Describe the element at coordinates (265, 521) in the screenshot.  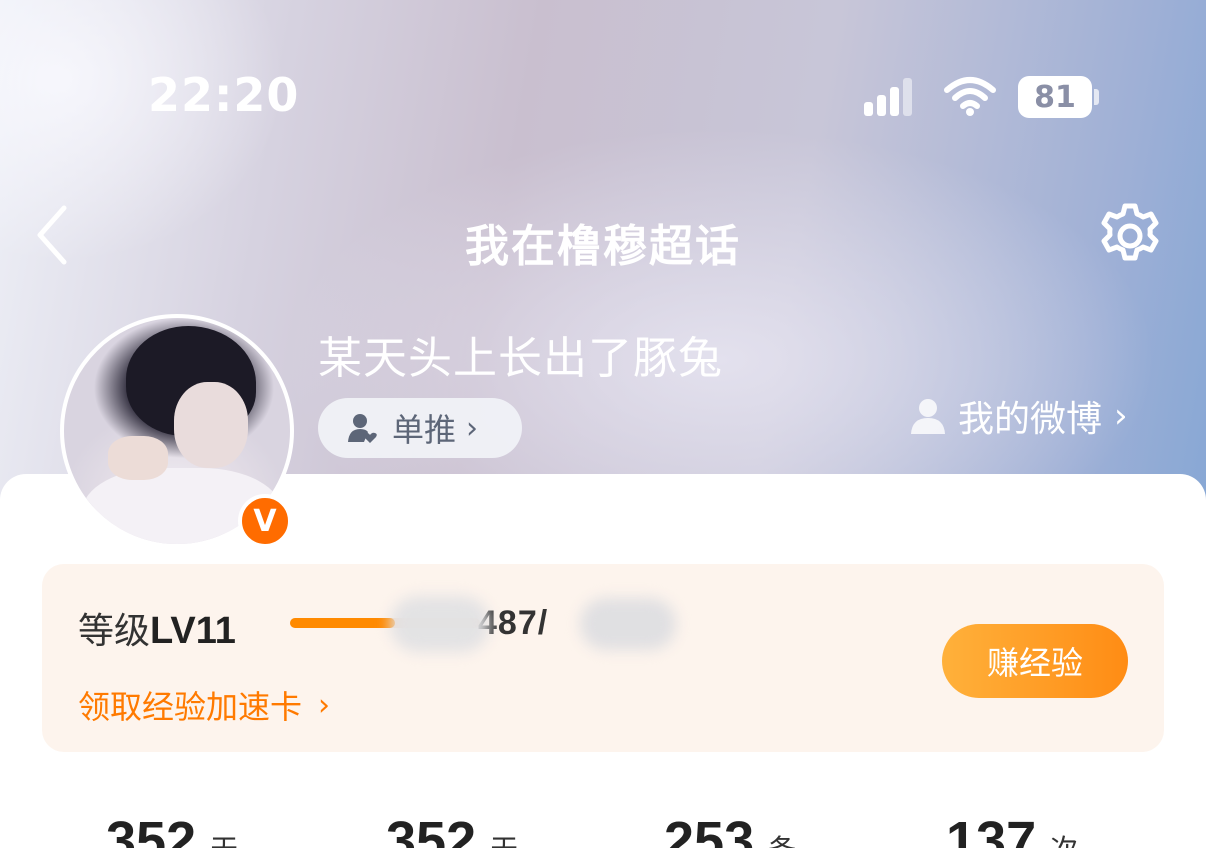
I see `verified-badge: V` at that location.